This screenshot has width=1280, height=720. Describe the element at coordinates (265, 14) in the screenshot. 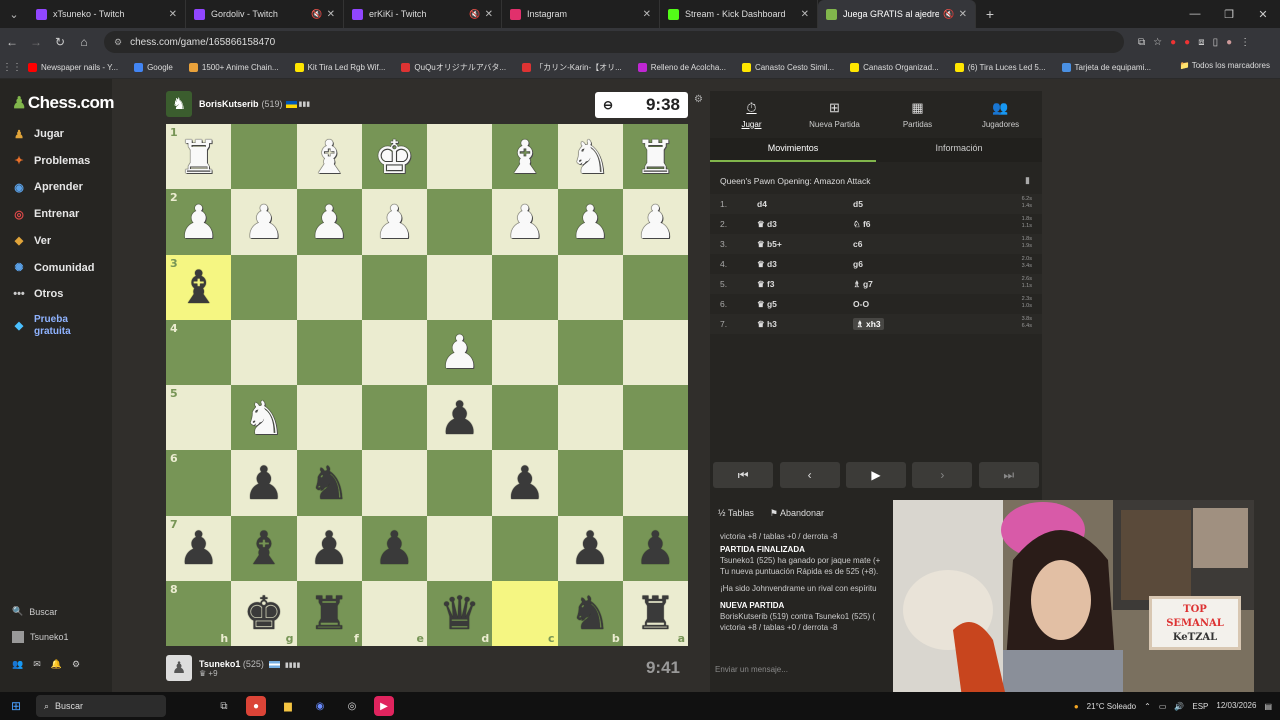

I see `browser-tab: Gordoliv - Twitch 🔇 ✕` at that location.